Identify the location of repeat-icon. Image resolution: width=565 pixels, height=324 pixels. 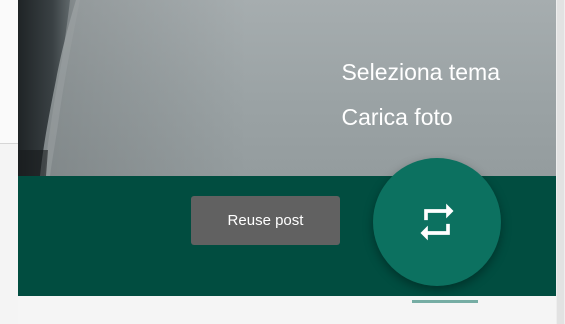
(437, 222).